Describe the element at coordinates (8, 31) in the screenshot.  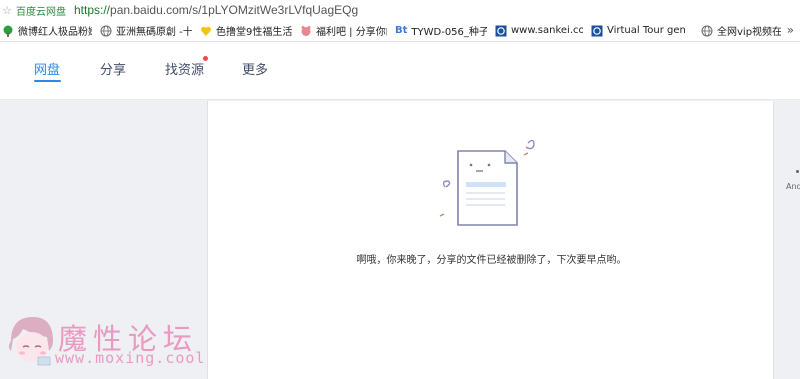
I see `tree-icon` at that location.